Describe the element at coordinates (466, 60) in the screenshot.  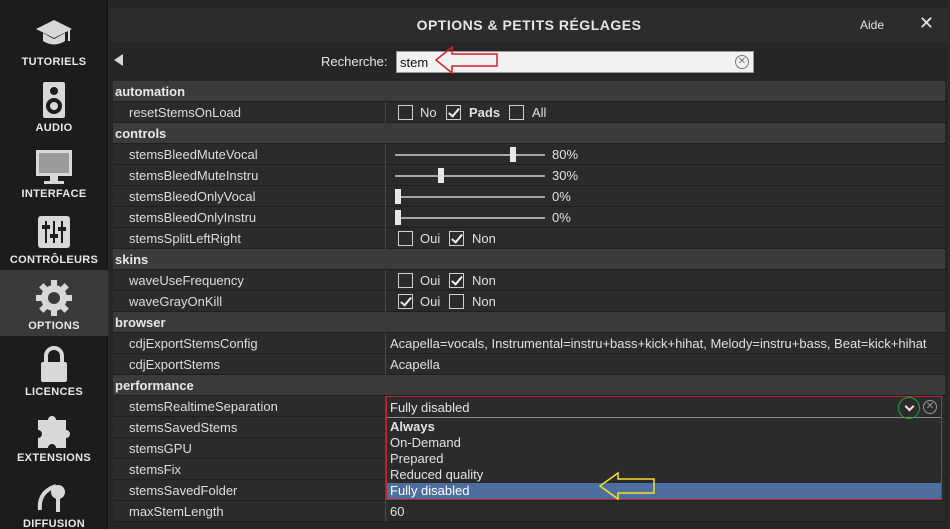
I see `red-annotation-arrow` at that location.